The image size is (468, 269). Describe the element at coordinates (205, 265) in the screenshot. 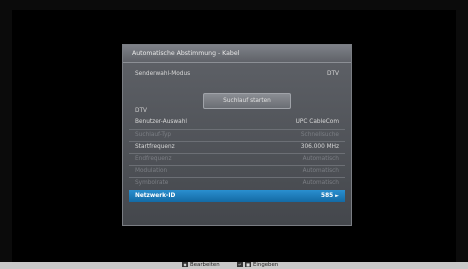

I see `edit-hint-label: Bearbeiten` at that location.